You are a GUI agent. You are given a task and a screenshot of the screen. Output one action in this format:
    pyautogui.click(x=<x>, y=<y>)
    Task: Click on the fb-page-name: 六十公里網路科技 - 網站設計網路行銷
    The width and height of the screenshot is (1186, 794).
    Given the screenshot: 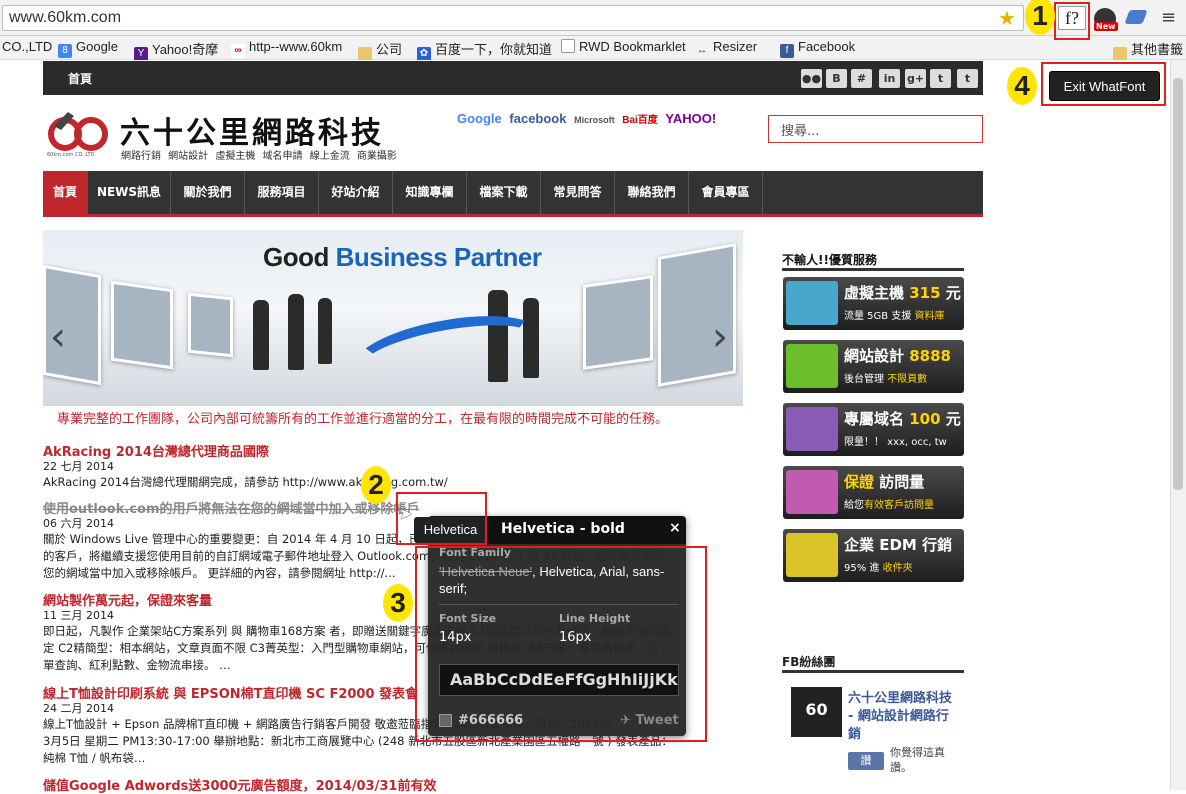 What is the action you would take?
    pyautogui.click(x=903, y=717)
    